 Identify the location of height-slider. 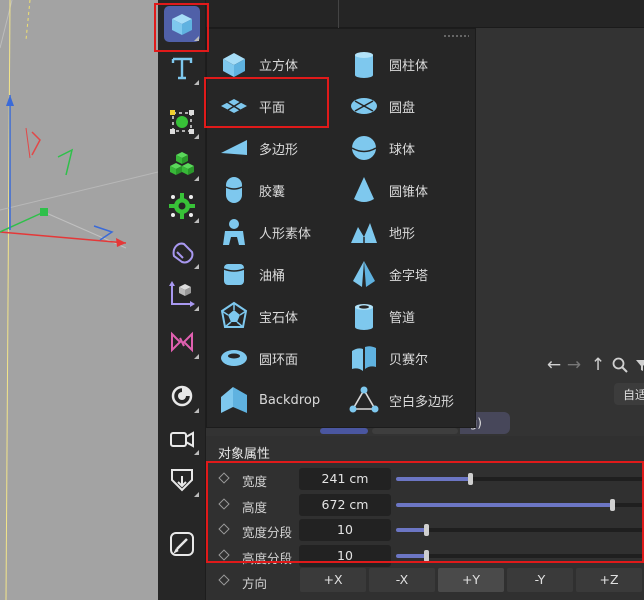
(520, 505).